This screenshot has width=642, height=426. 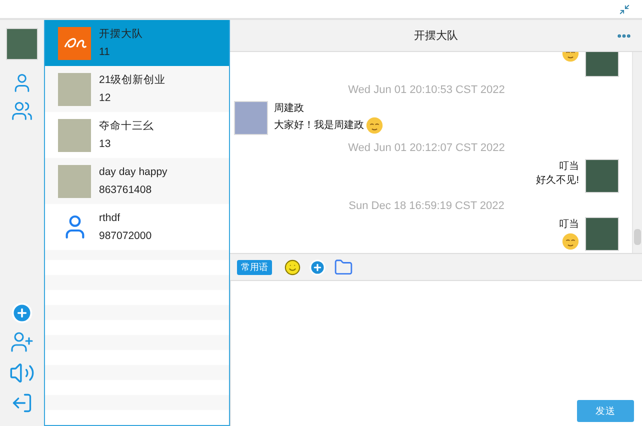 What do you see at coordinates (22, 111) in the screenshot?
I see `group-icon` at bounding box center [22, 111].